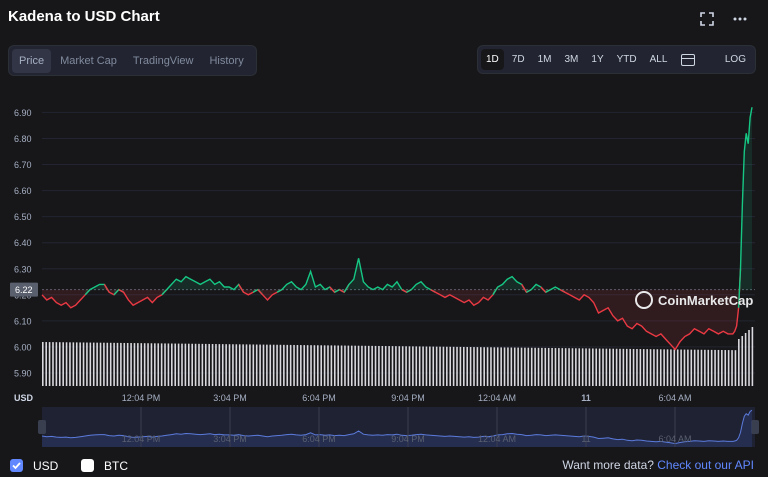  What do you see at coordinates (572, 59) in the screenshot?
I see `range-3m: 3M` at bounding box center [572, 59].